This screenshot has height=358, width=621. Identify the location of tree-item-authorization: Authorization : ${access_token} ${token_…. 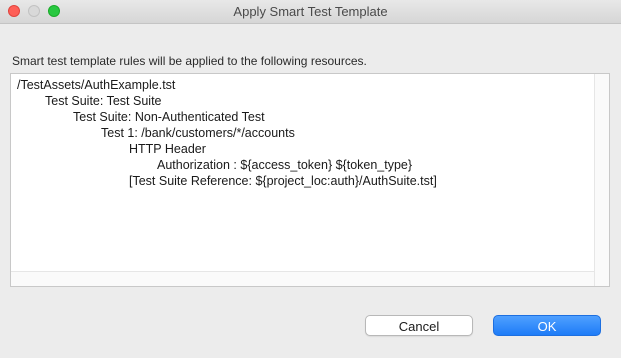
(284, 165).